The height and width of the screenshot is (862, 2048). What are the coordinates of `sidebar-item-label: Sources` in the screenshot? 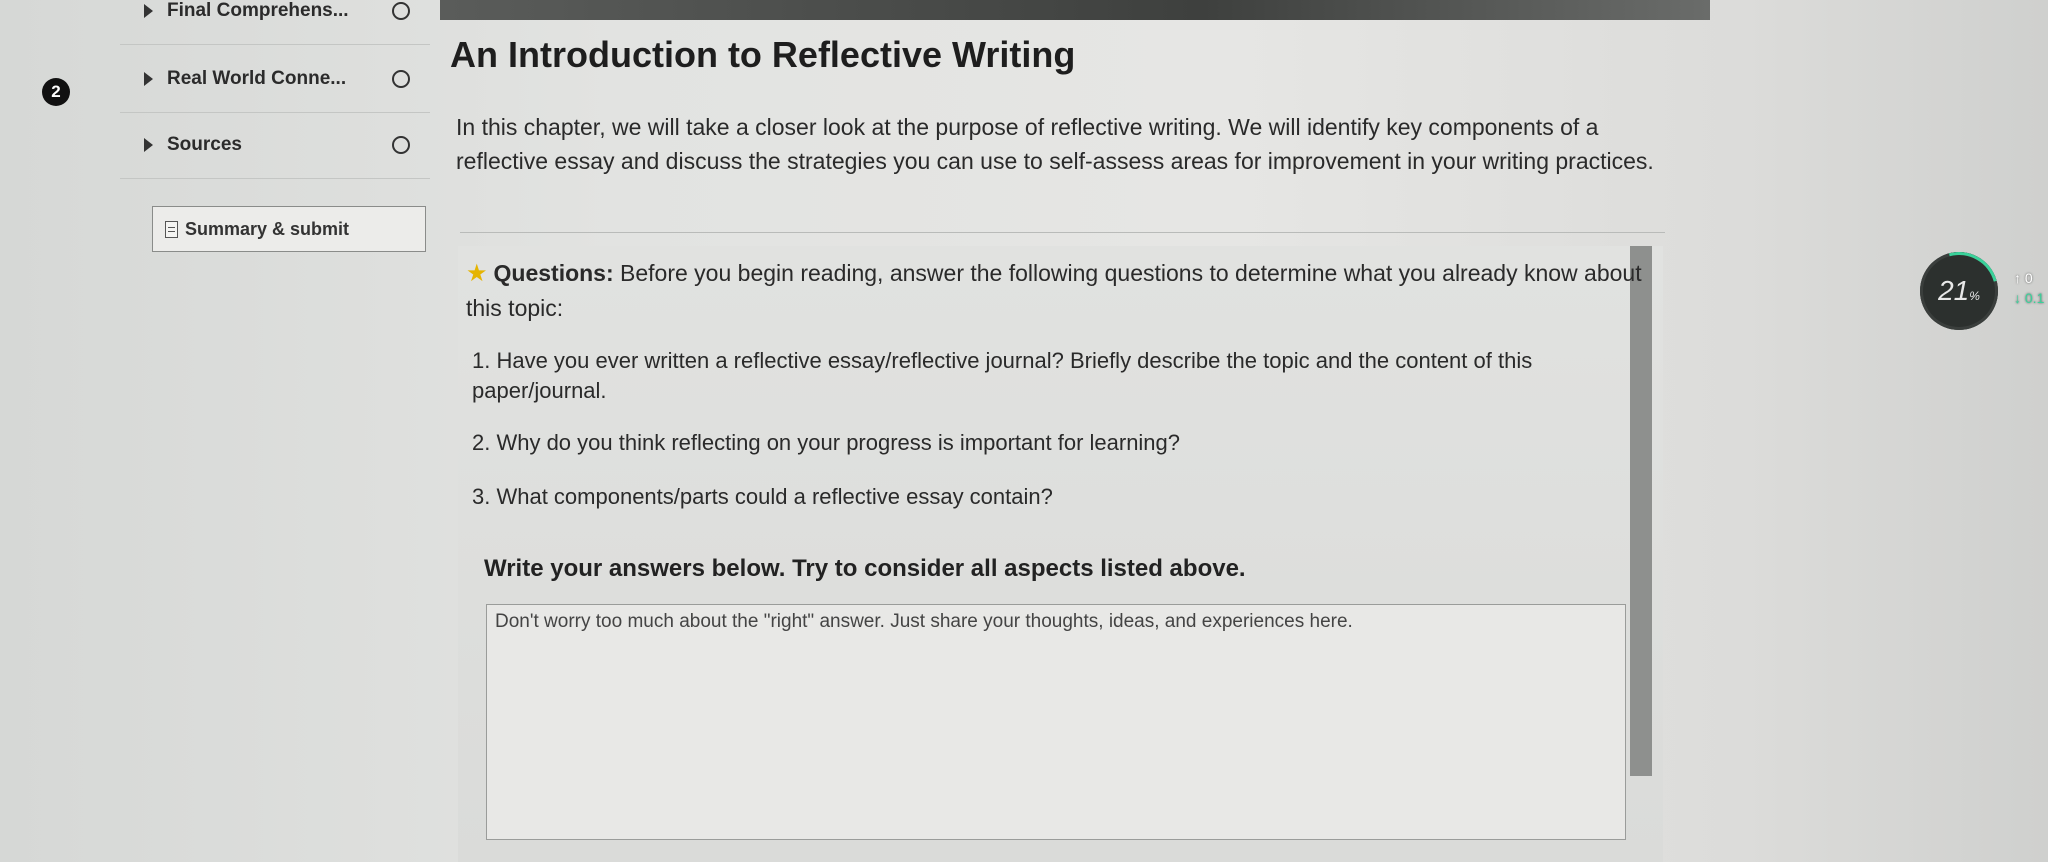 It's located at (204, 144).